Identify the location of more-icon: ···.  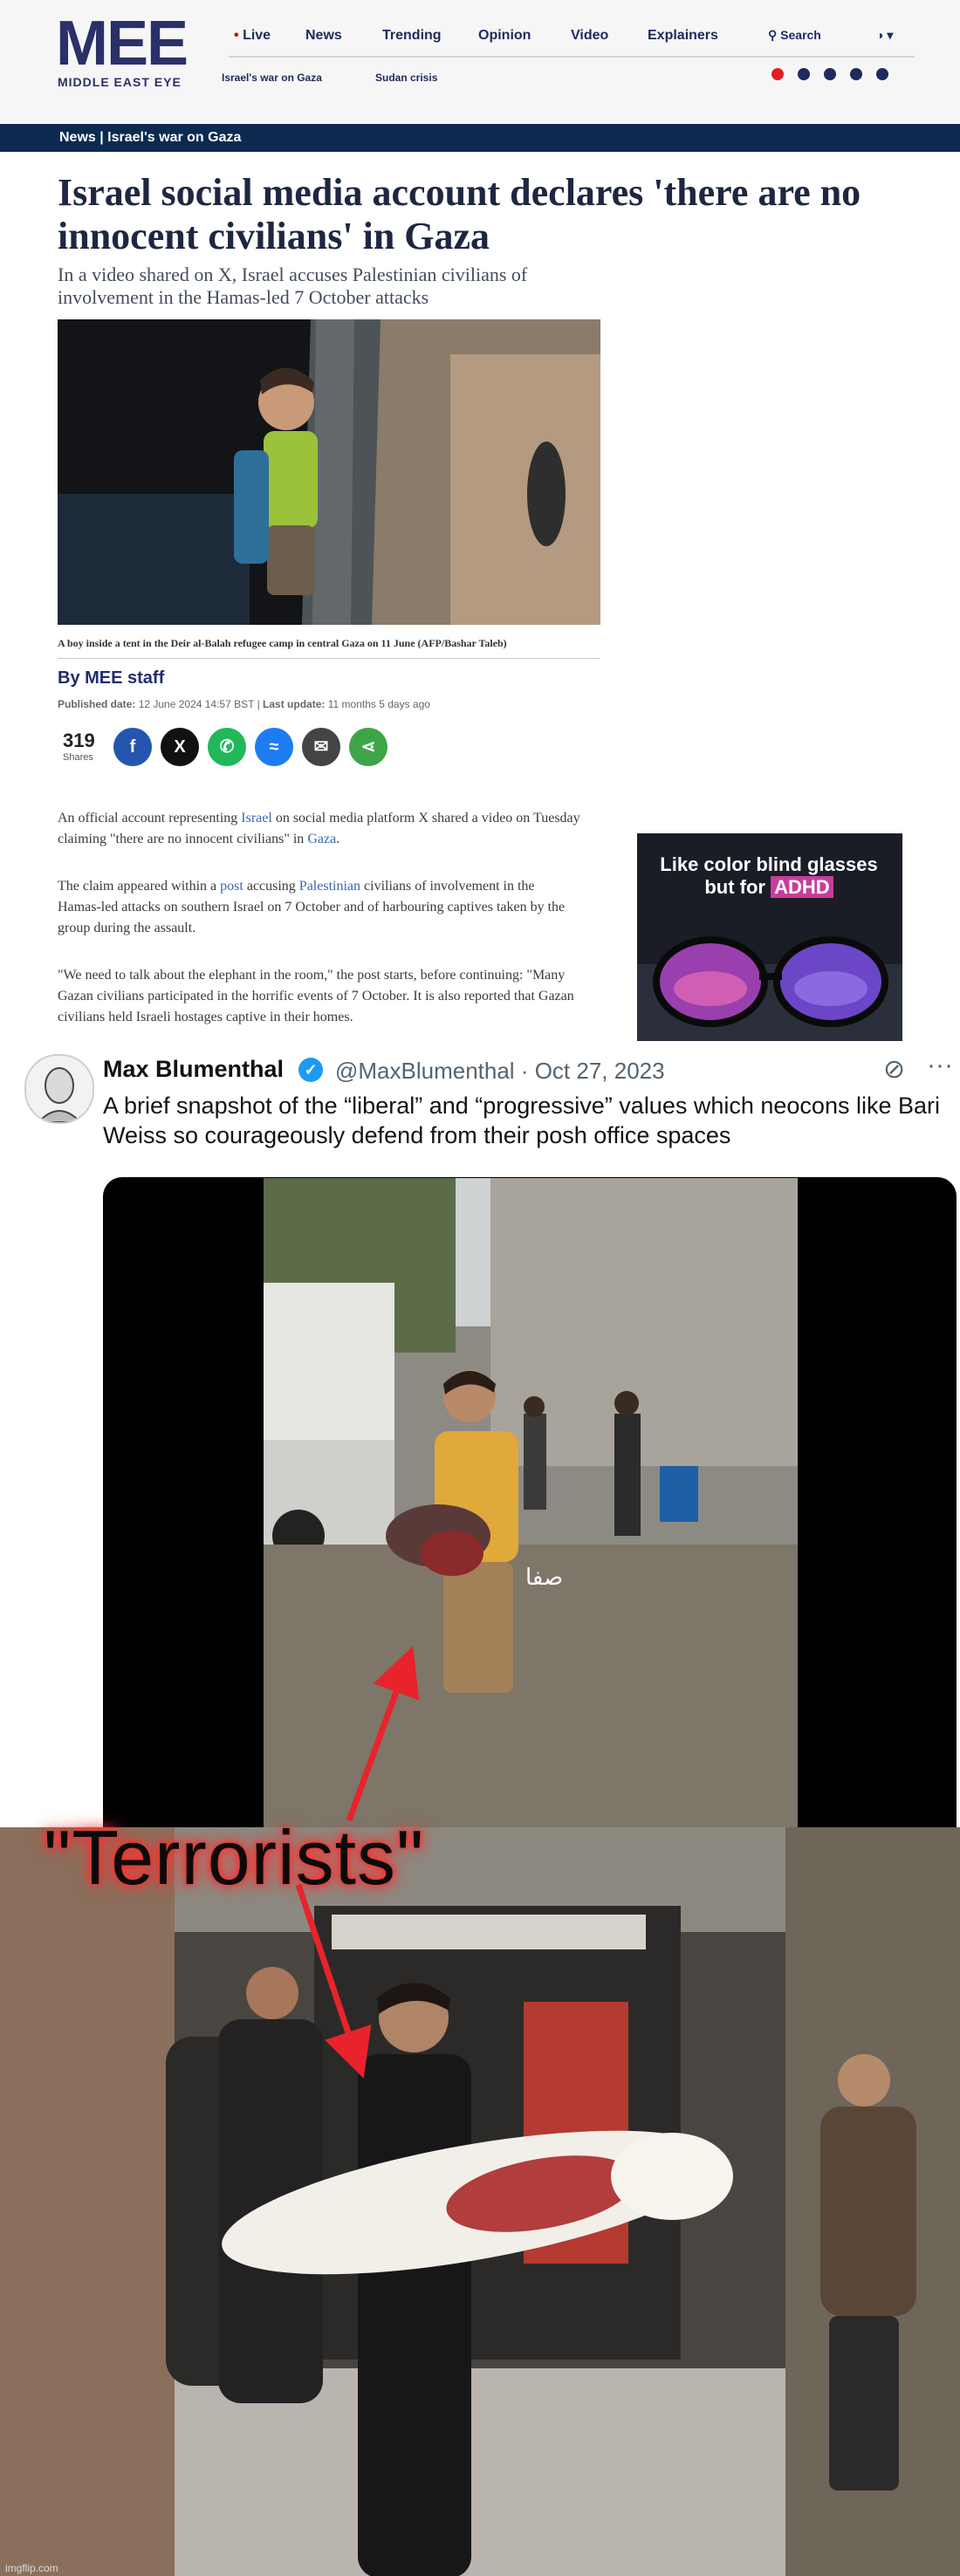
(940, 1065).